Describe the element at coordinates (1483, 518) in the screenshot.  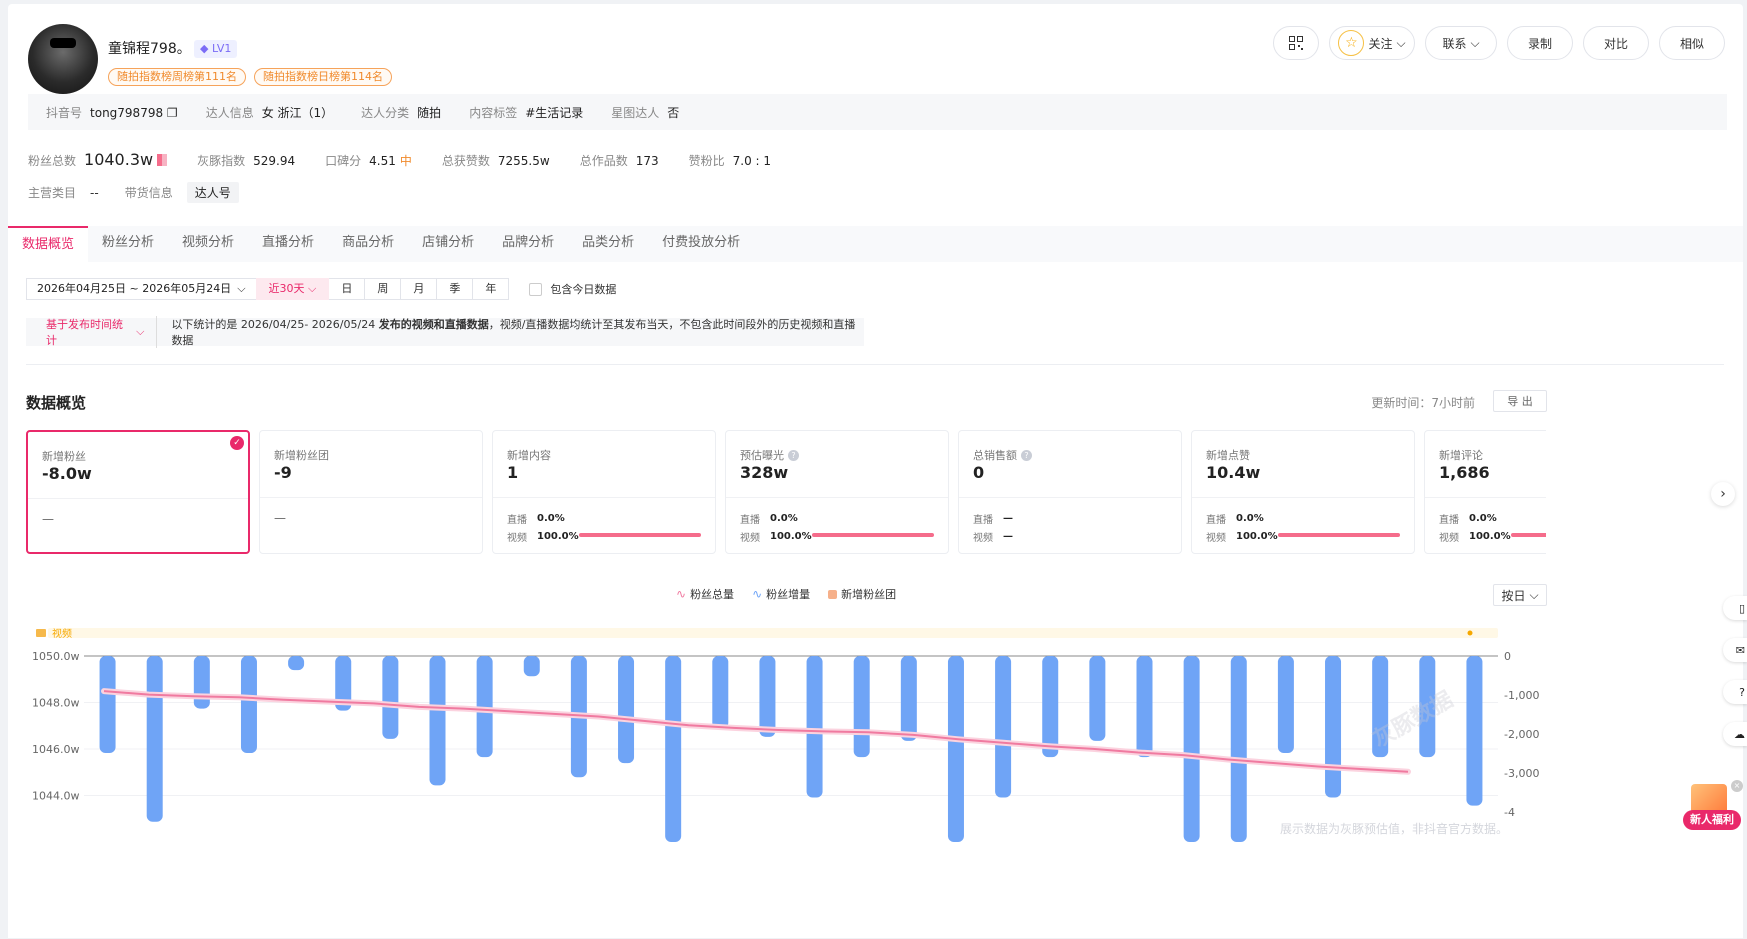
I see `live-pct: 0.0%` at that location.